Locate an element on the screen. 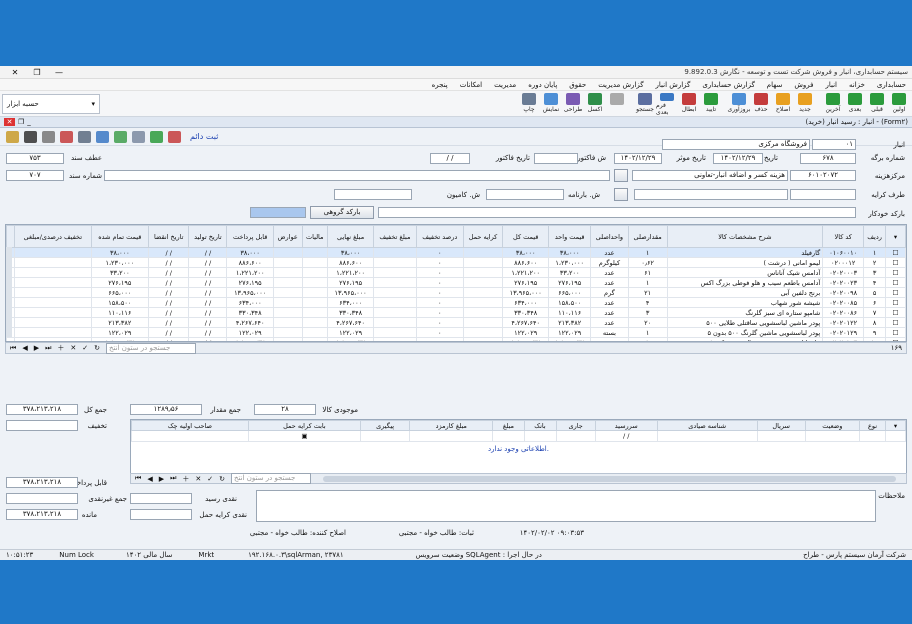 The width and height of the screenshot is (912, 624). table-cell: لیمو امانی ( درشت ) is located at coordinates (745, 262).